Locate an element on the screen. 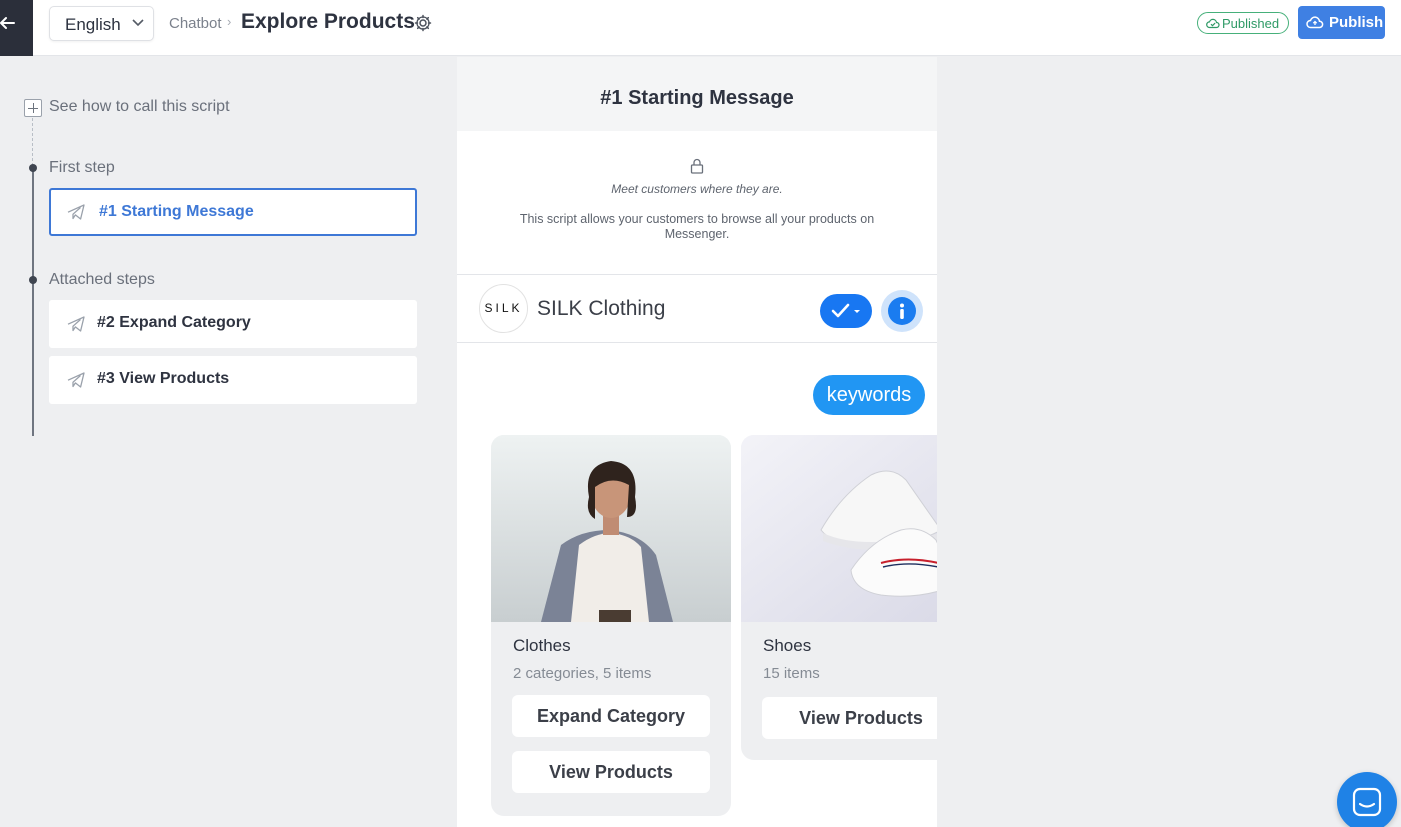 The height and width of the screenshot is (827, 1401). check-icon is located at coordinates (845, 310).